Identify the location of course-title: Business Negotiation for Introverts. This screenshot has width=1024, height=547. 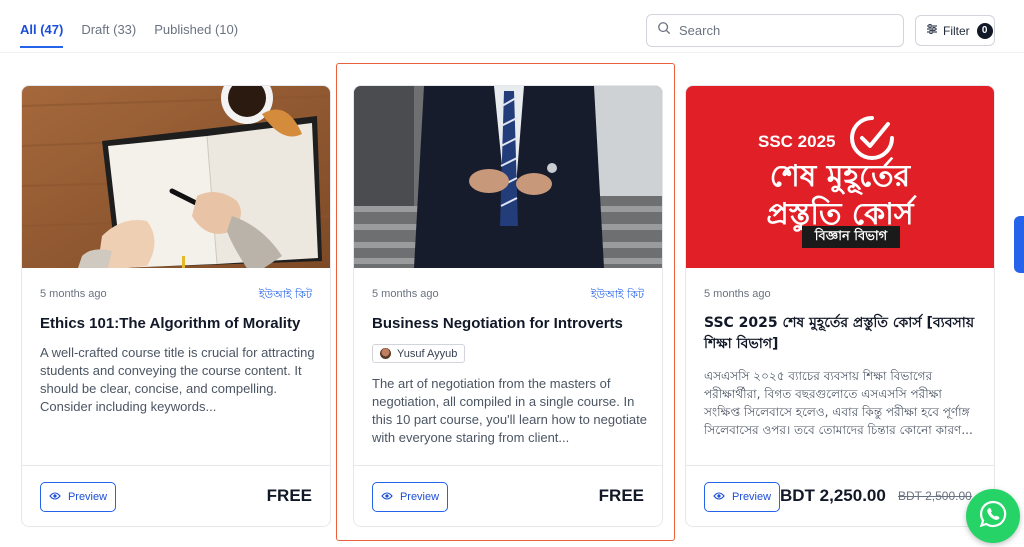
(509, 323).